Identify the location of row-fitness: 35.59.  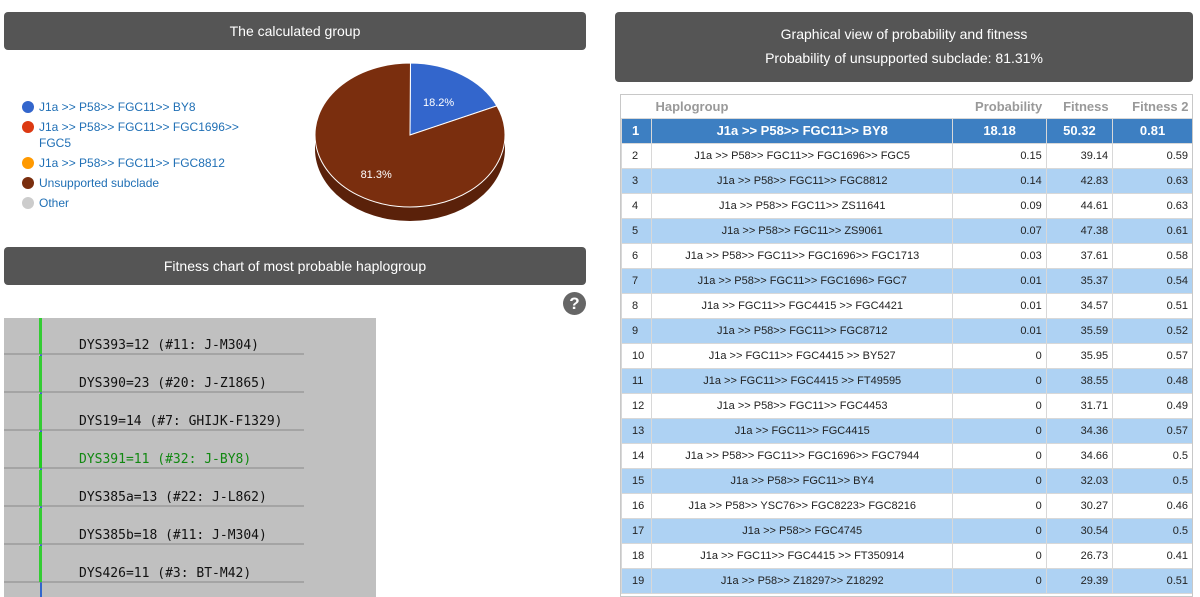
(1079, 330).